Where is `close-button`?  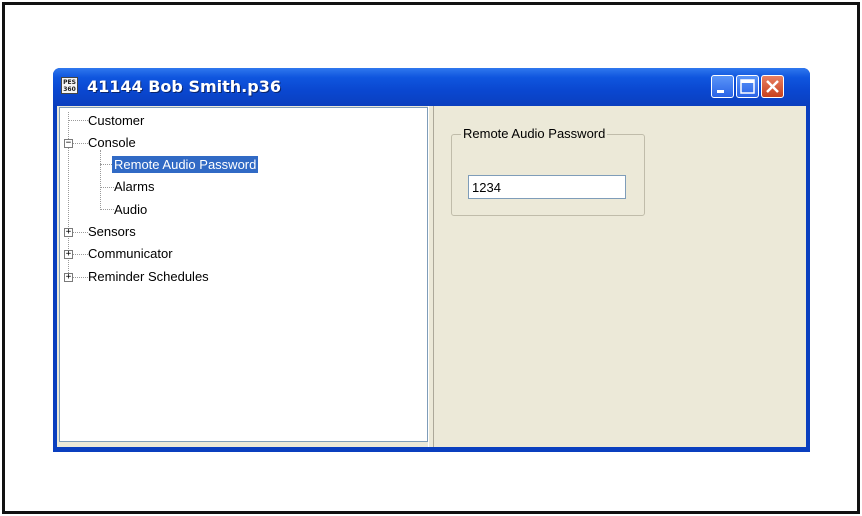
close-button is located at coordinates (772, 86).